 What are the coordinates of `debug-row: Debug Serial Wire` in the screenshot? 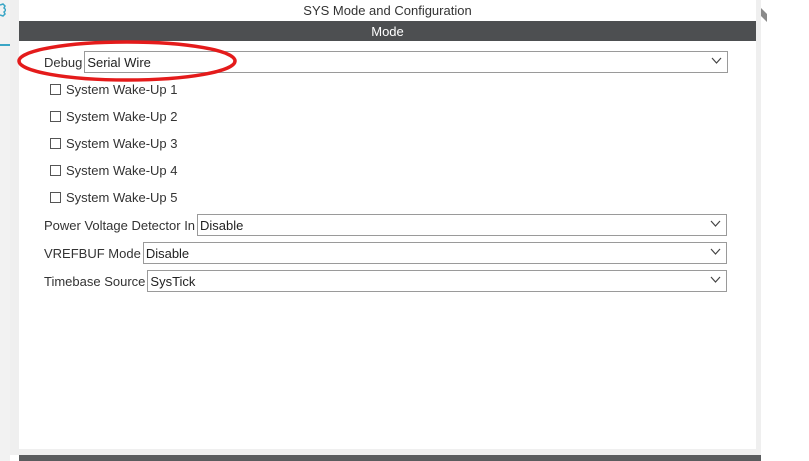 It's located at (386, 62).